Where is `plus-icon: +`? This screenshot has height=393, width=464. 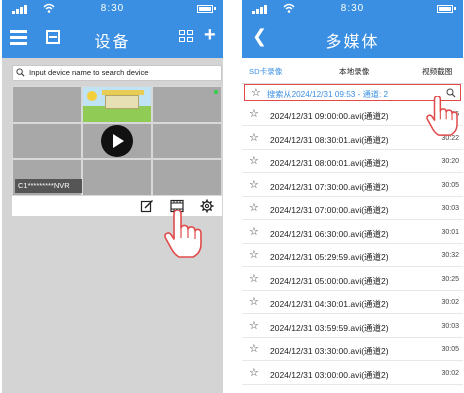 plus-icon: + is located at coordinates (210, 35).